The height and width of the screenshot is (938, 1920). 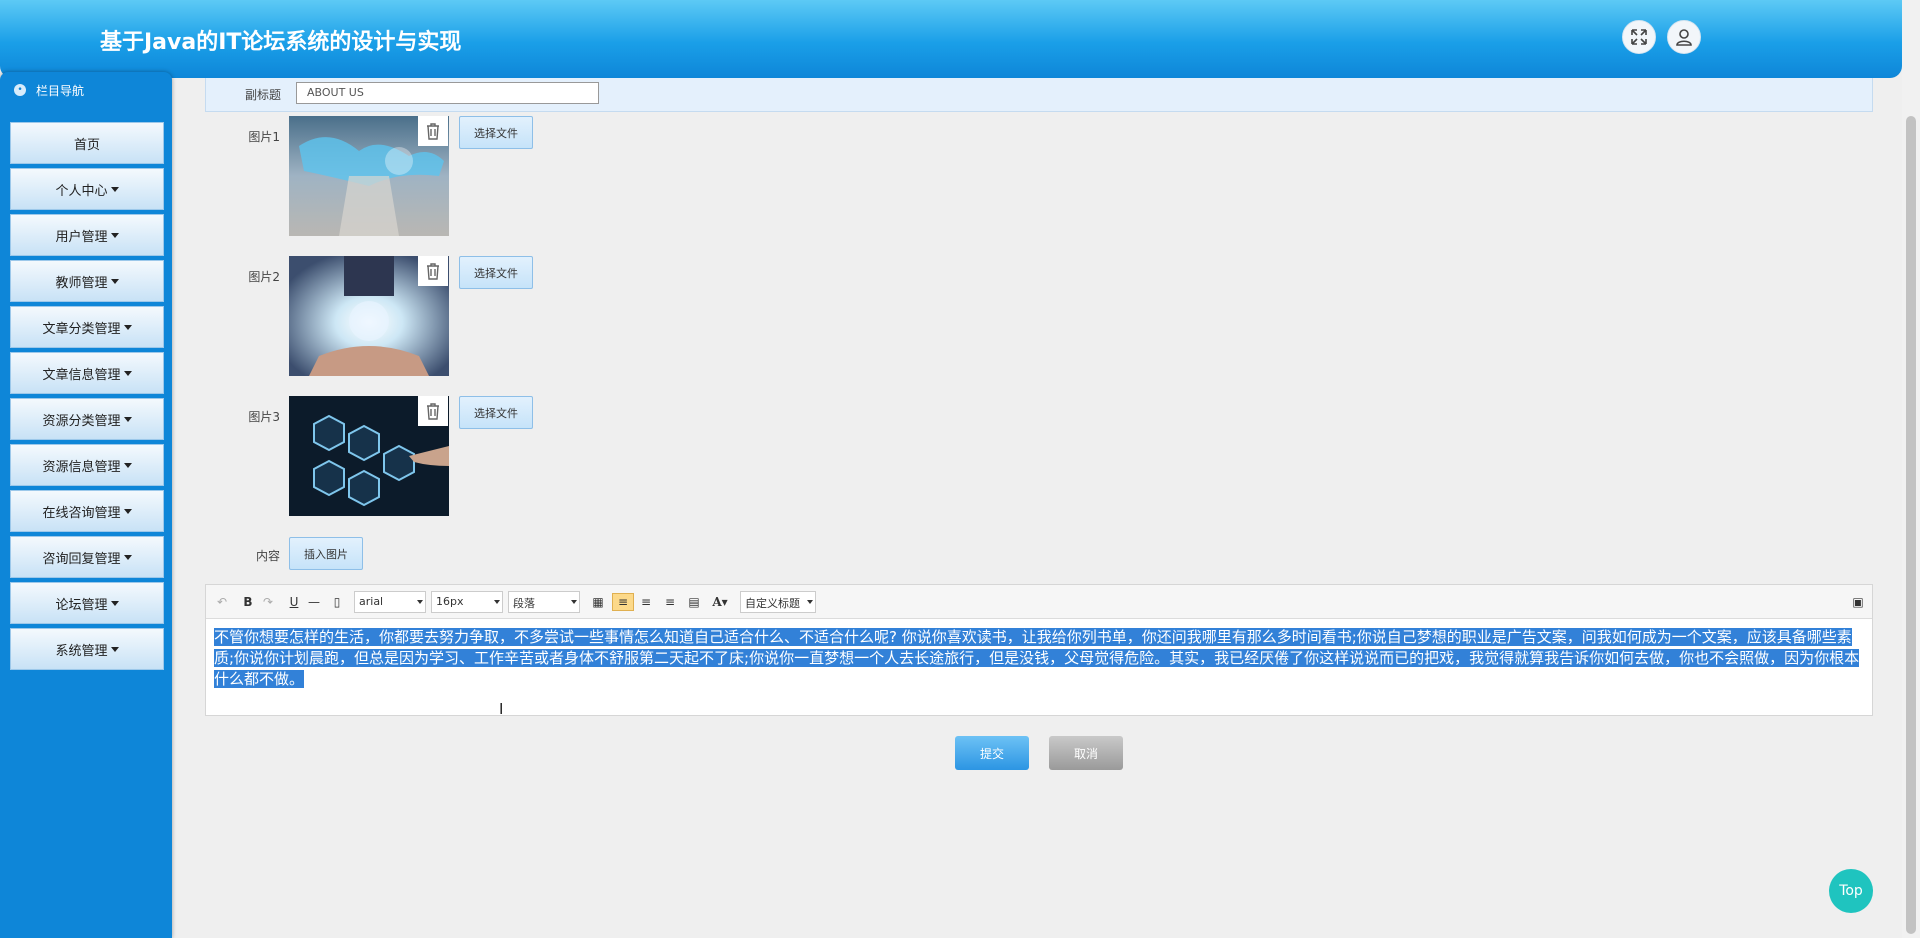 I want to click on underline-button: U, so click(x=294, y=602).